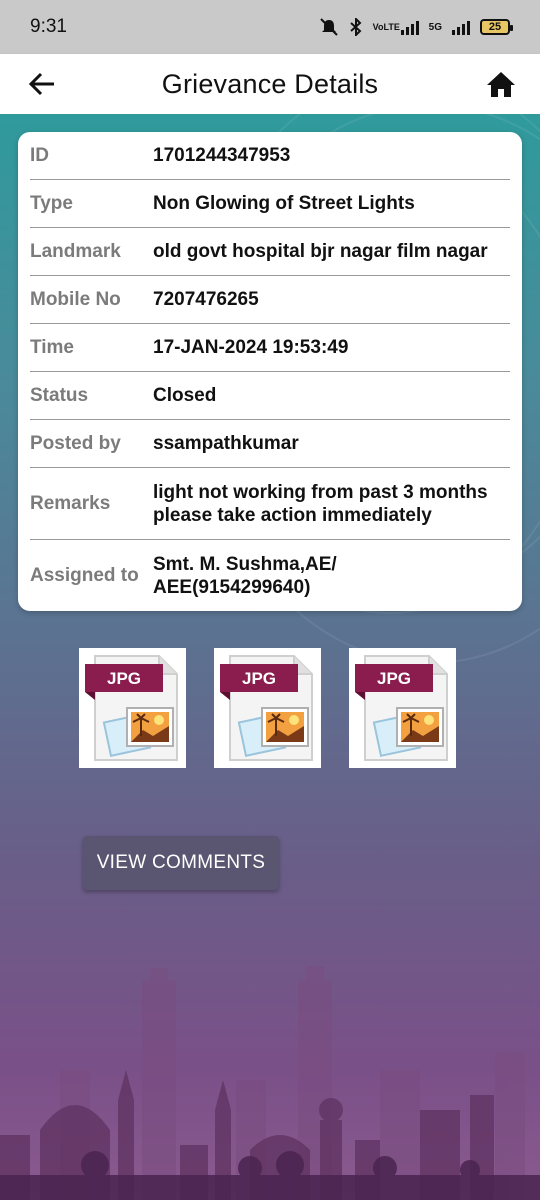 The width and height of the screenshot is (540, 1200). I want to click on detail-value: Smt. M. Sushma,AE/ AEE(9154299640), so click(245, 575).